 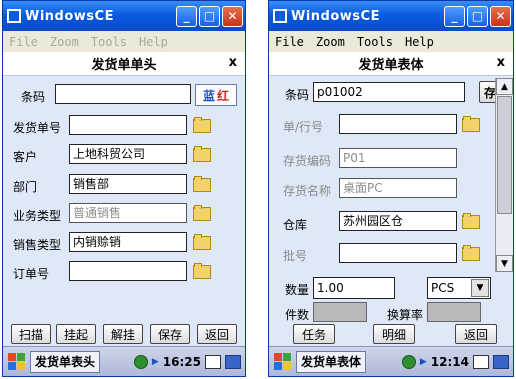 I want to click on form-title: 发货单单头, so click(x=124, y=65).